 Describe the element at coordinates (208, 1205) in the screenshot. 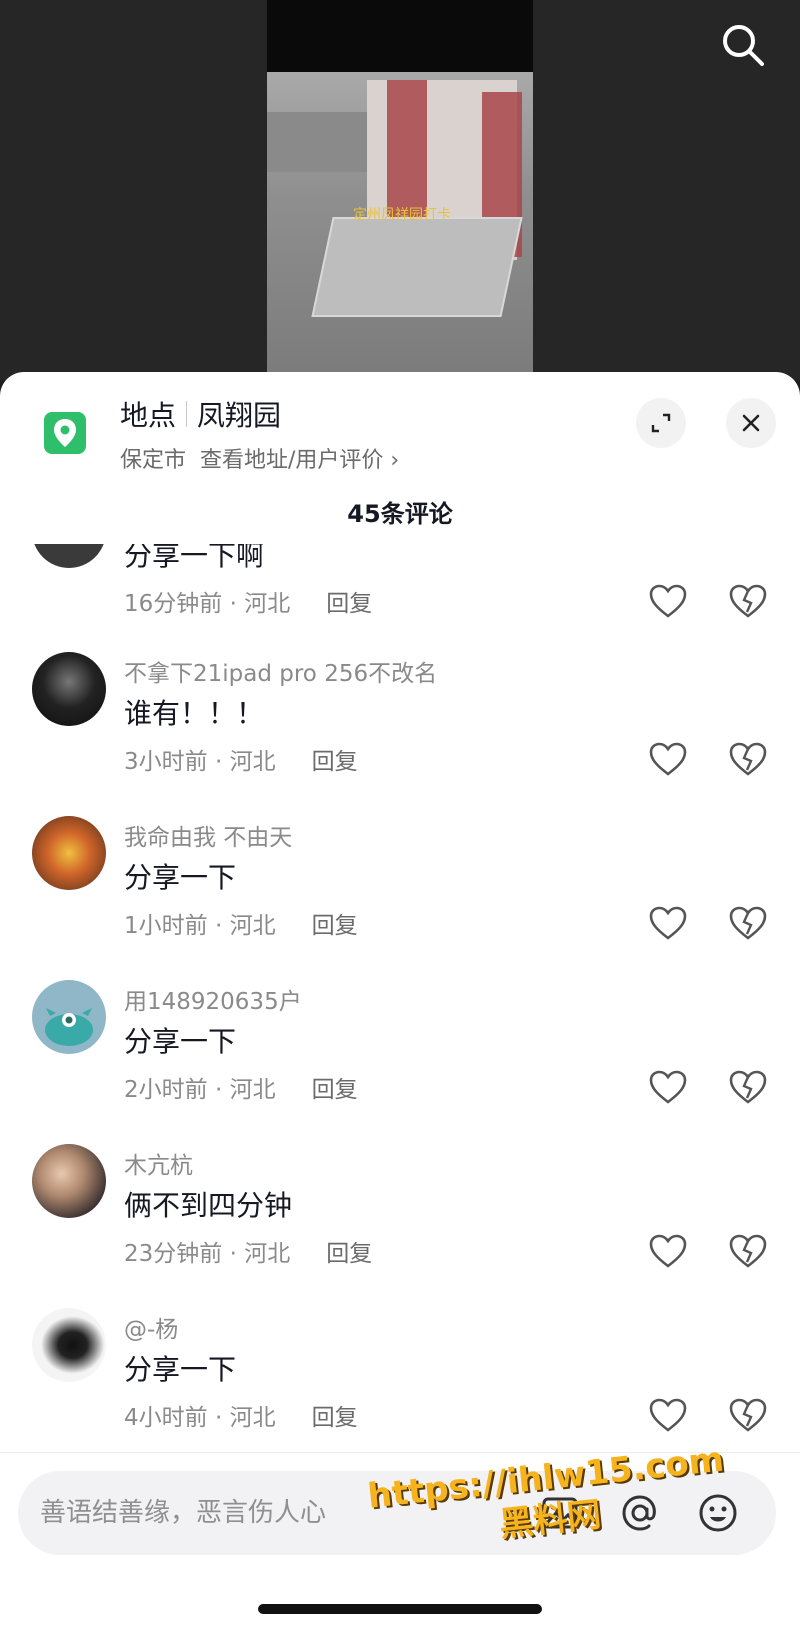

I see `comment-text: 俩不到四分钟` at that location.